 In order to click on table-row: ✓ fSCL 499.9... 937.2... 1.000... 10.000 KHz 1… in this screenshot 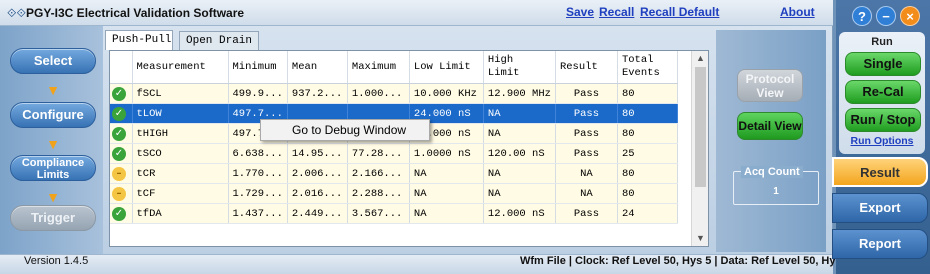, I will do `click(394, 93)`.